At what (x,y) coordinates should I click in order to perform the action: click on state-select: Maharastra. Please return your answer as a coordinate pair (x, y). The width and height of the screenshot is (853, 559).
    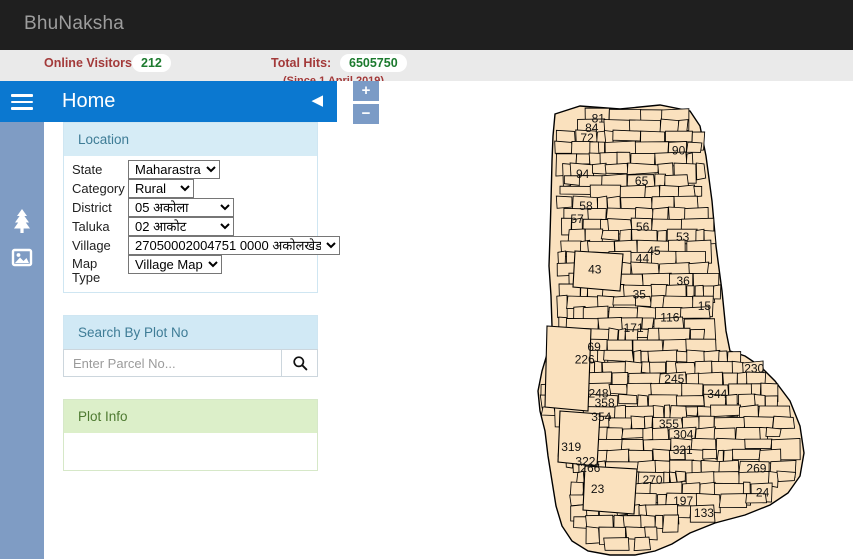
    Looking at the image, I should click on (174, 169).